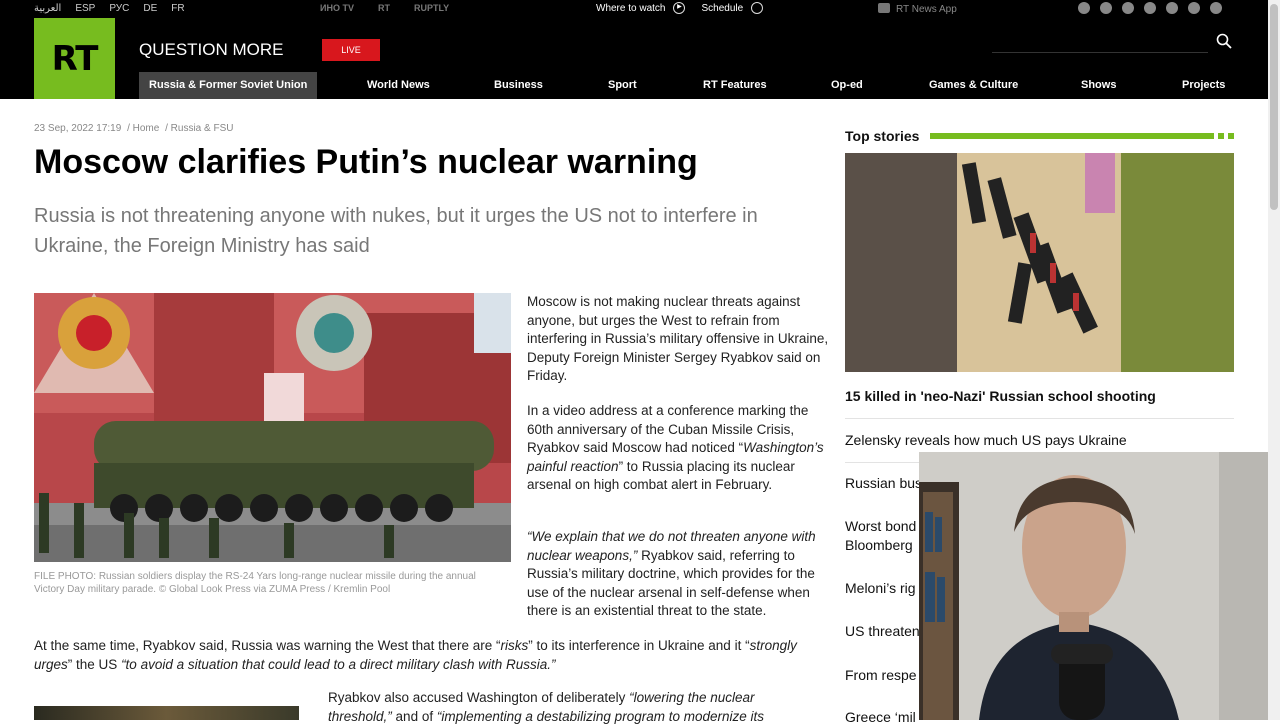 The width and height of the screenshot is (1280, 727). I want to click on rt-logo: RT, so click(74, 58).